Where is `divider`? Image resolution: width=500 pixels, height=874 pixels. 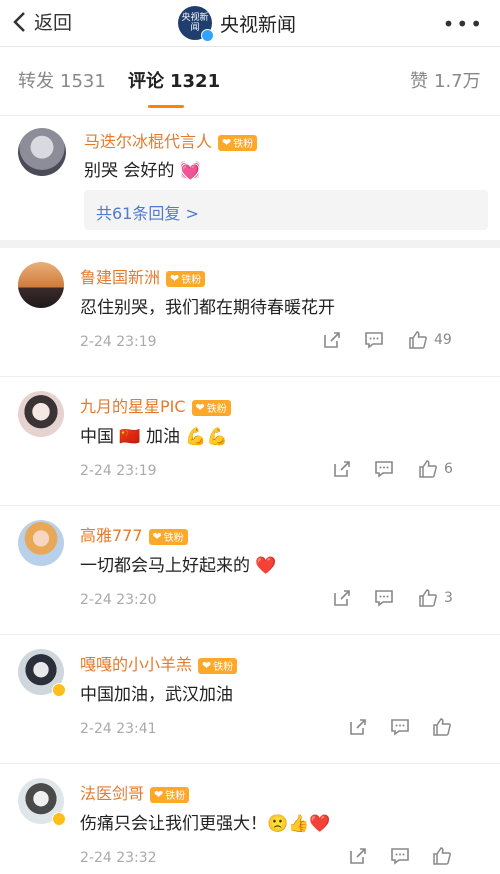 divider is located at coordinates (250, 244).